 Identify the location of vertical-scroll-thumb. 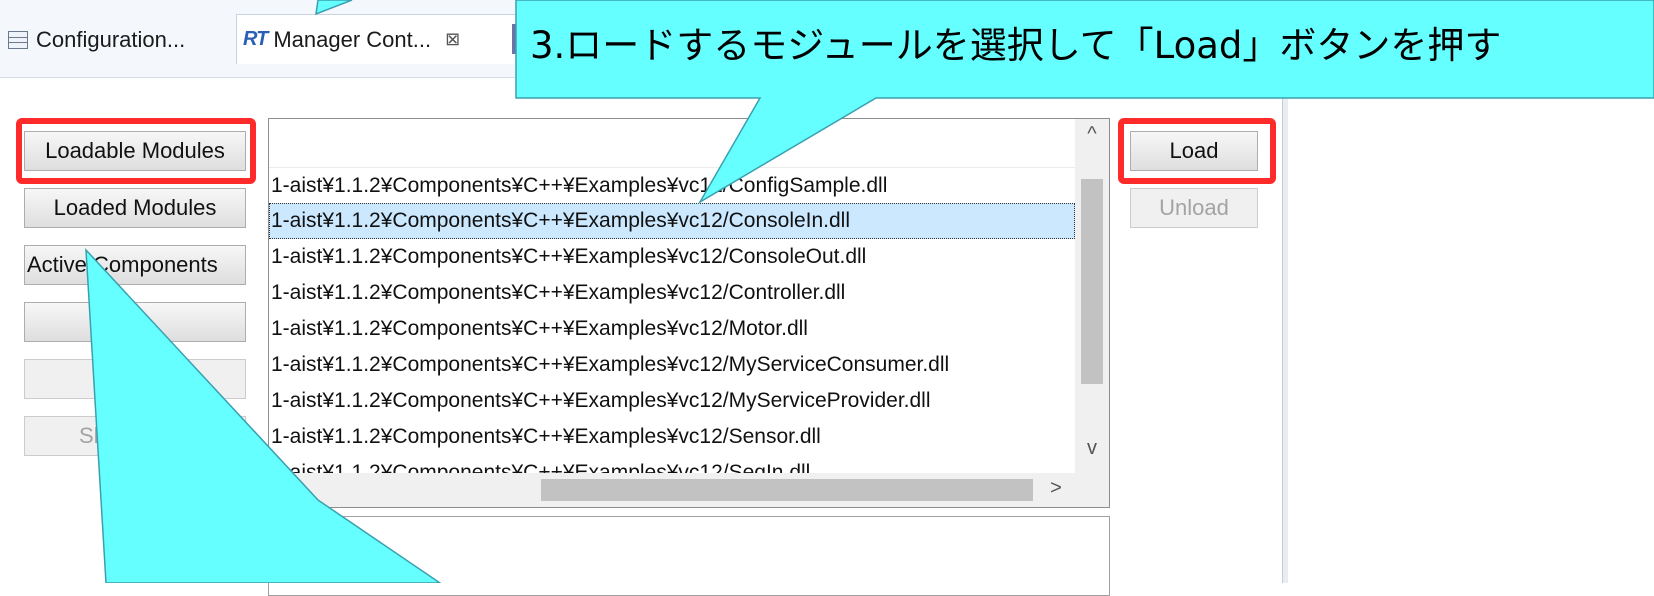
(1092, 281).